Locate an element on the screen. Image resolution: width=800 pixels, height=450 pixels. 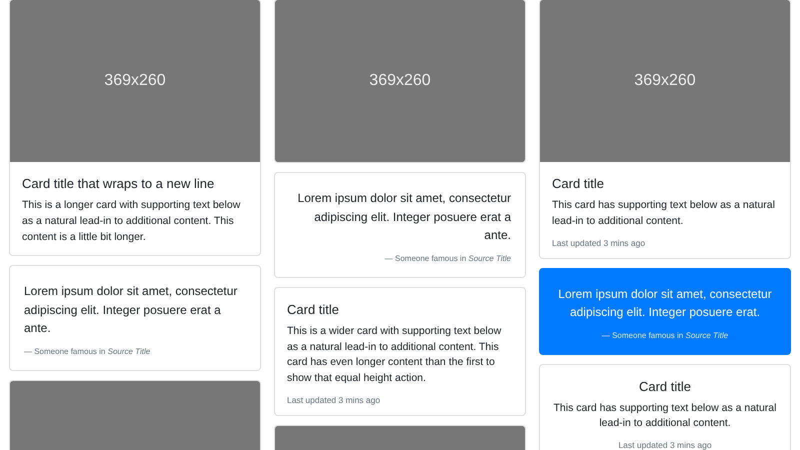
card-text: This is a longer card with supporting text below as a natural lead-in to additional content. This content is a little bit longer. is located at coordinates (132, 221).